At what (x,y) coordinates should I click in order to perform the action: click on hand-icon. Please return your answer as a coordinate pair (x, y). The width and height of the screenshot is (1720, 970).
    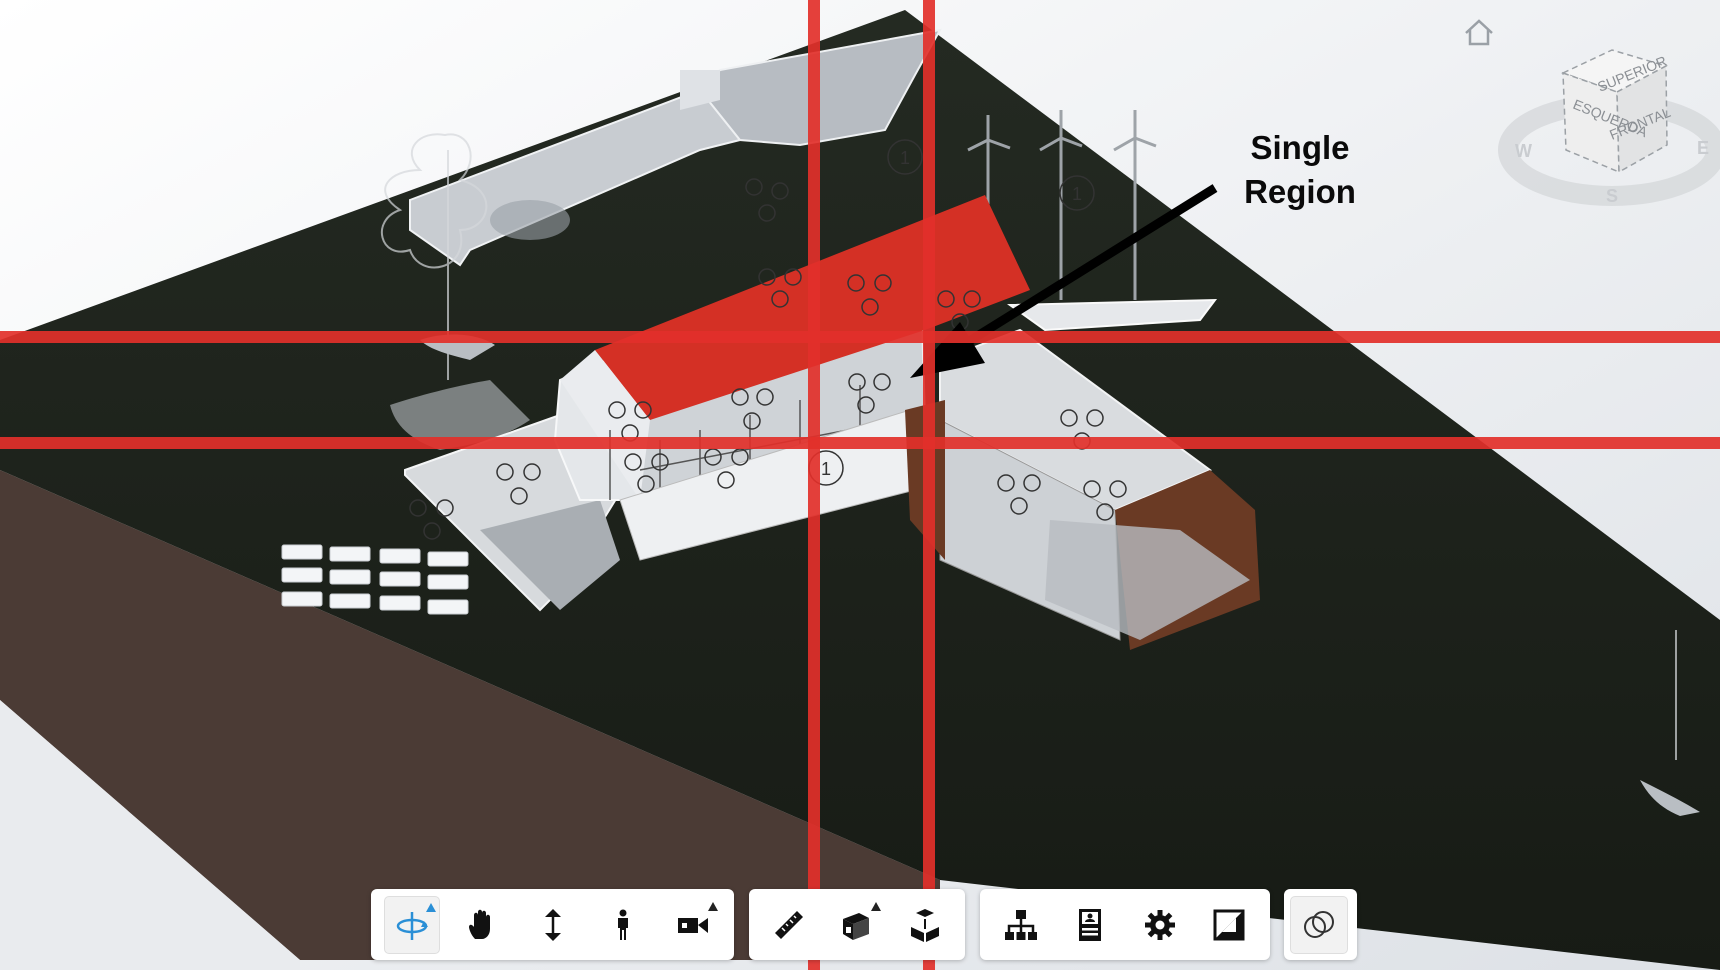
    Looking at the image, I should click on (480, 924).